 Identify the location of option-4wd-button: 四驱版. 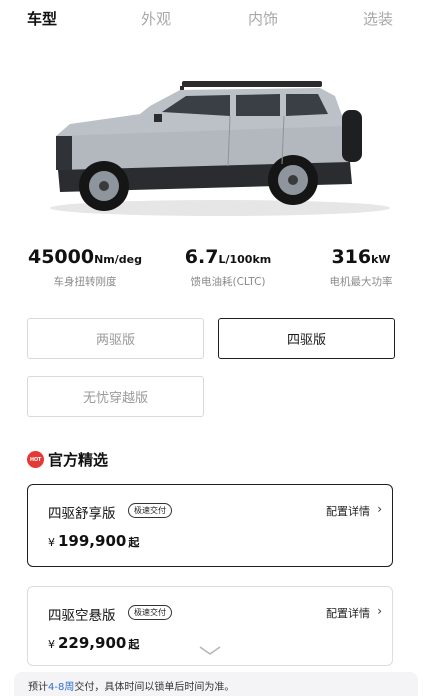
(306, 338).